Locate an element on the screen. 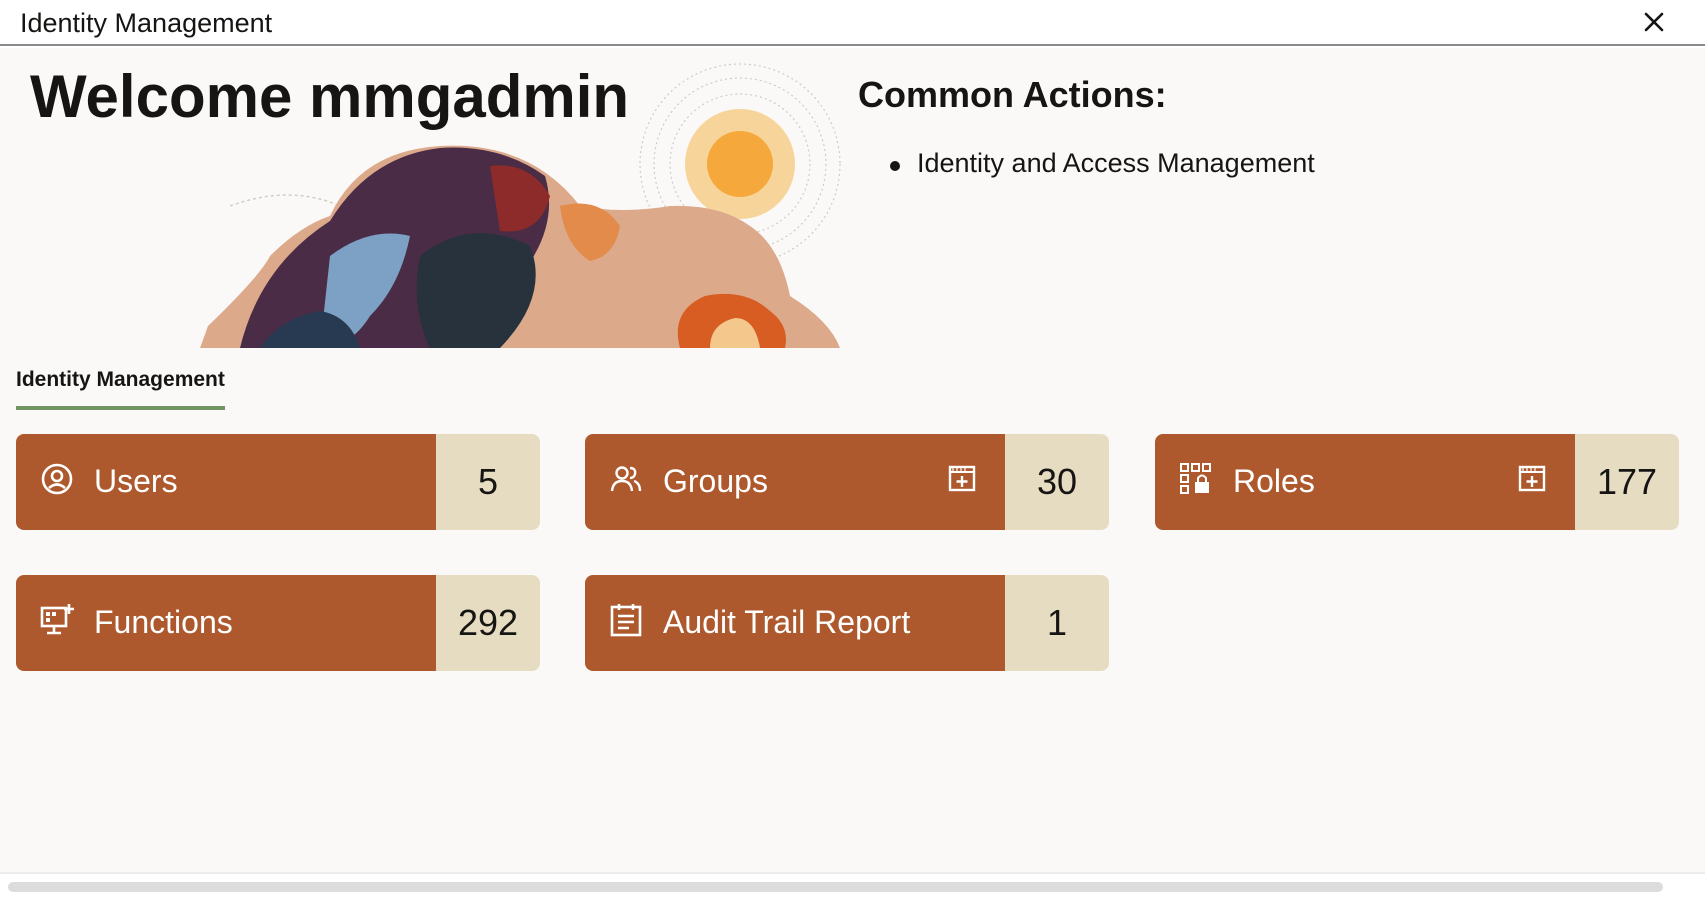 The width and height of the screenshot is (1705, 916). tile-roles-main: Roles is located at coordinates (1365, 482).